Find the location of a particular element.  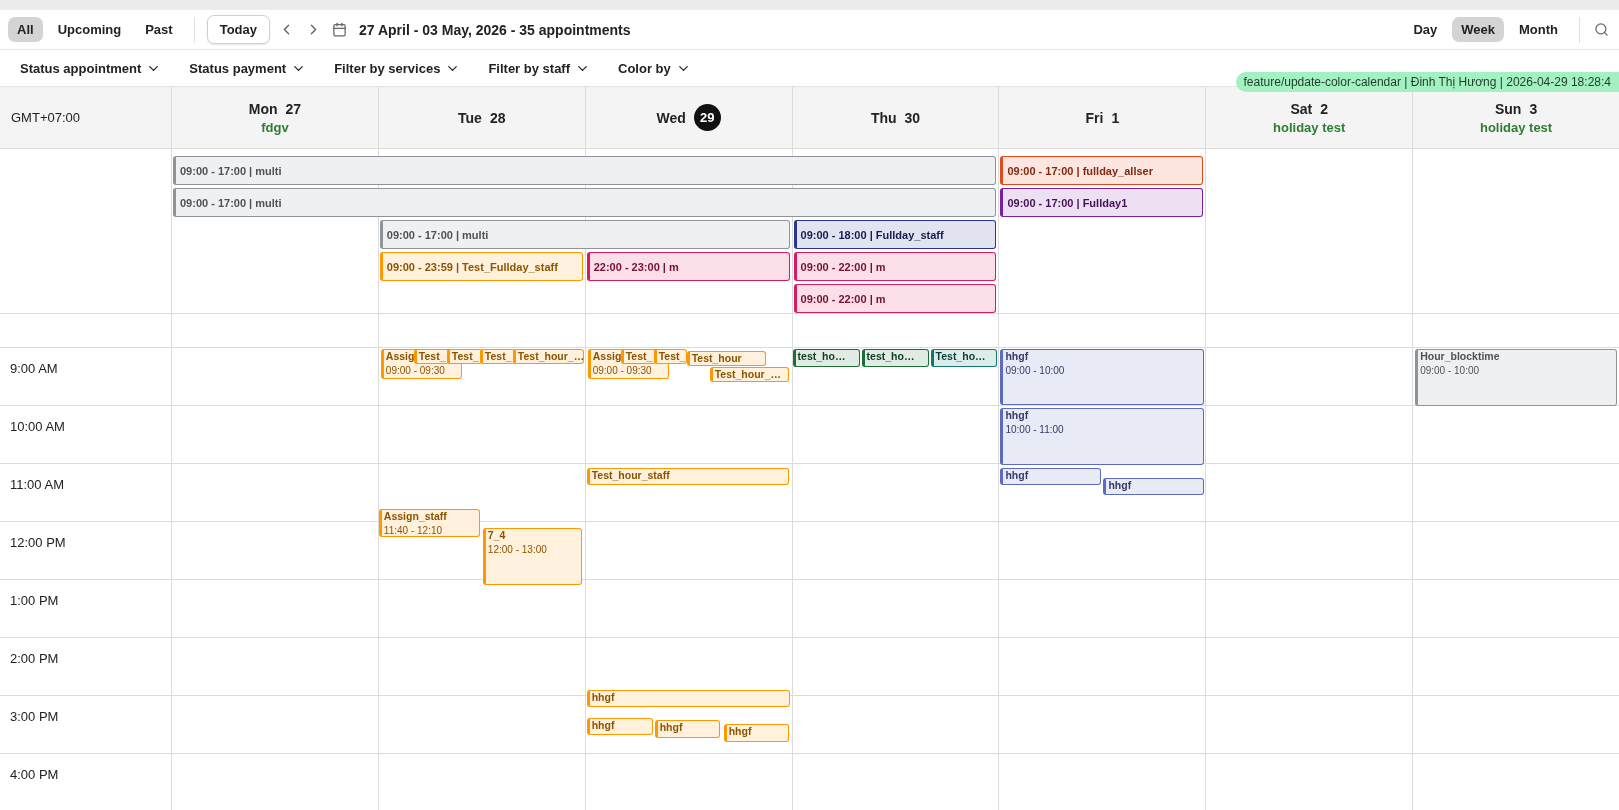

hour-label: 11:00 AM is located at coordinates (37, 484).